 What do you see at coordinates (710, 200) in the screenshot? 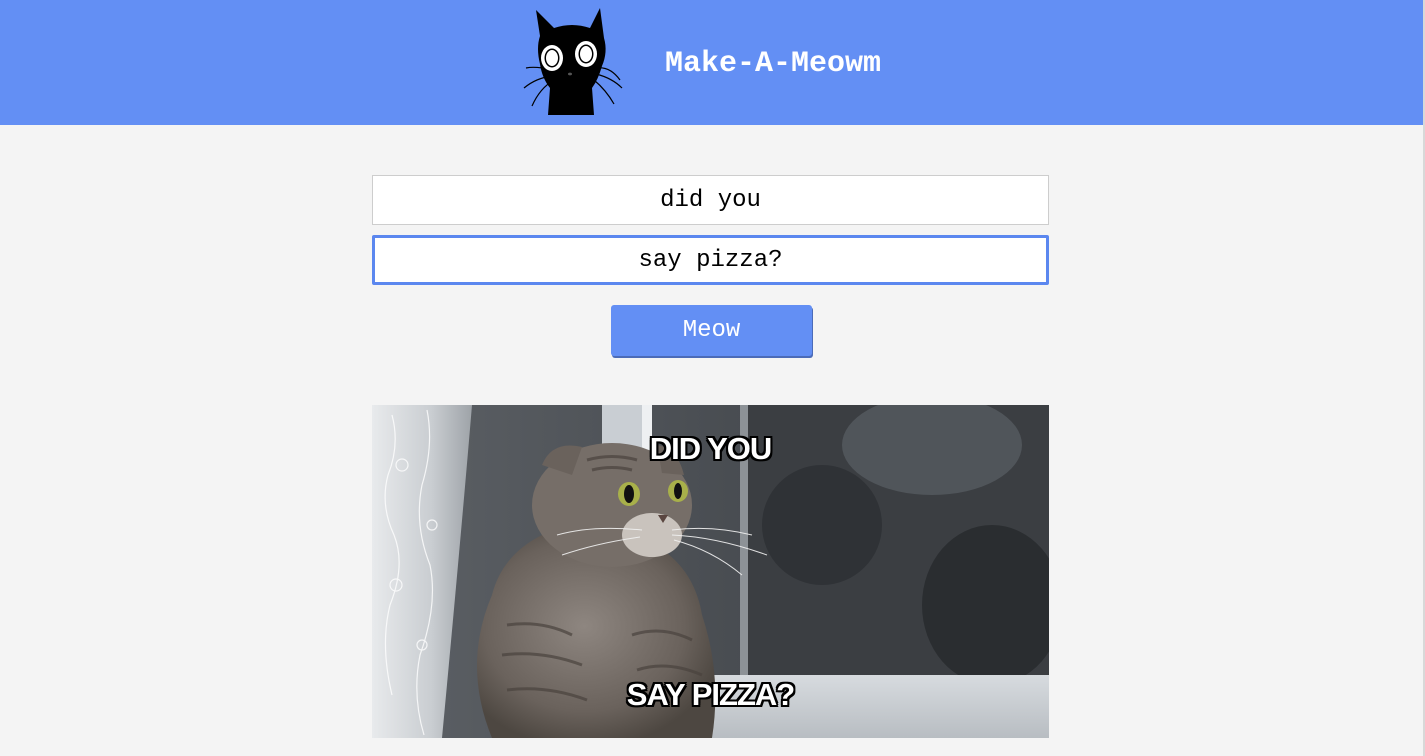
I see `top-text-input` at bounding box center [710, 200].